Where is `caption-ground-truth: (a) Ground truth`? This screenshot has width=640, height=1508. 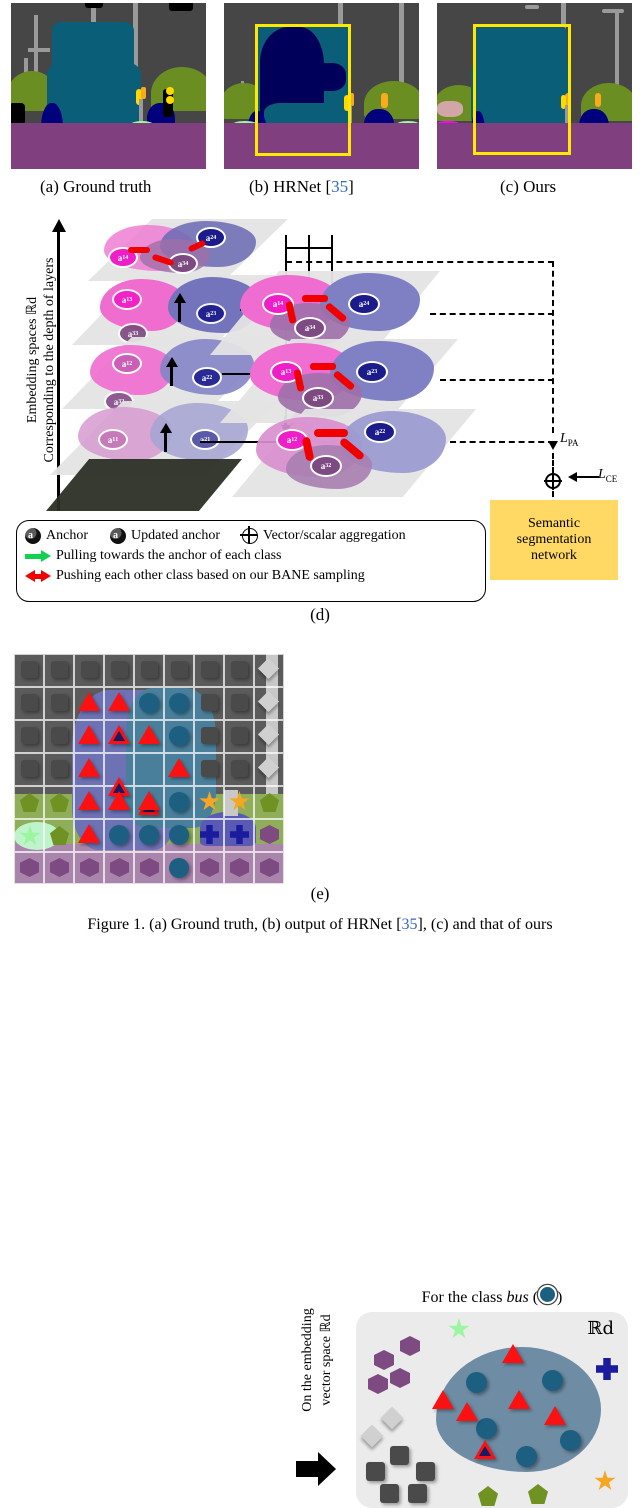
caption-ground-truth: (a) Ground truth is located at coordinates (96, 186).